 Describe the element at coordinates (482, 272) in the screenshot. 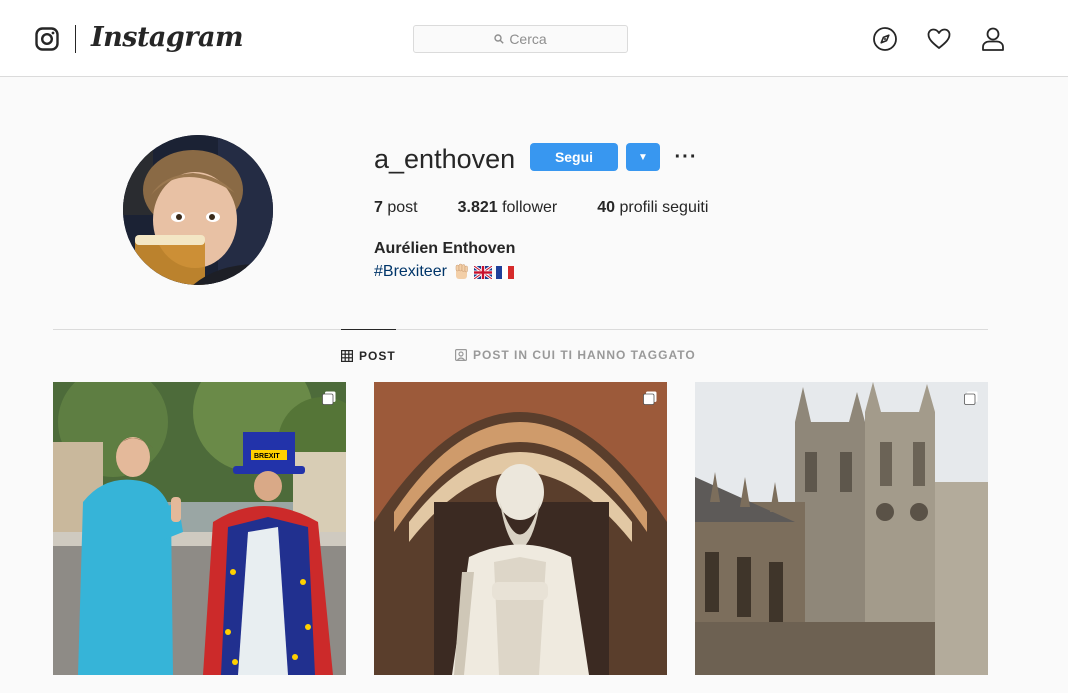

I see `uk-flag-icon` at that location.